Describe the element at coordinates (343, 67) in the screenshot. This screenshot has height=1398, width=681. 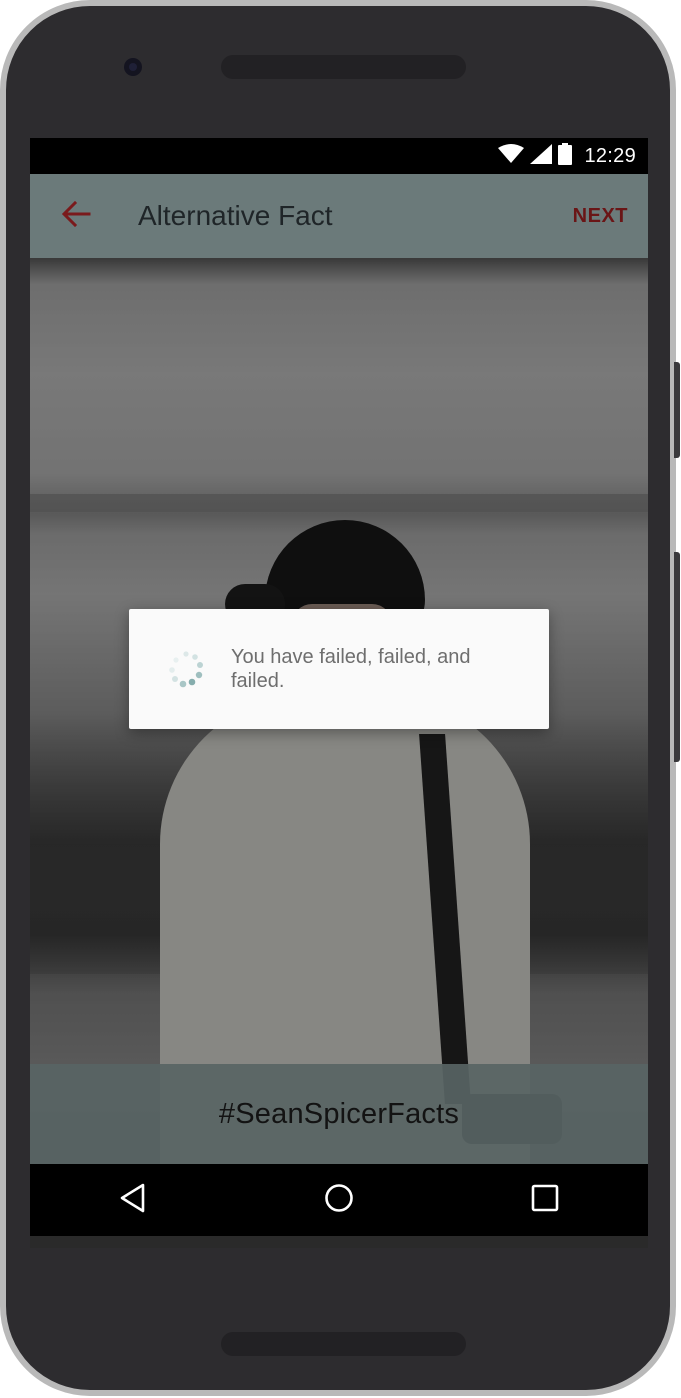
I see `earpiece-speaker` at that location.